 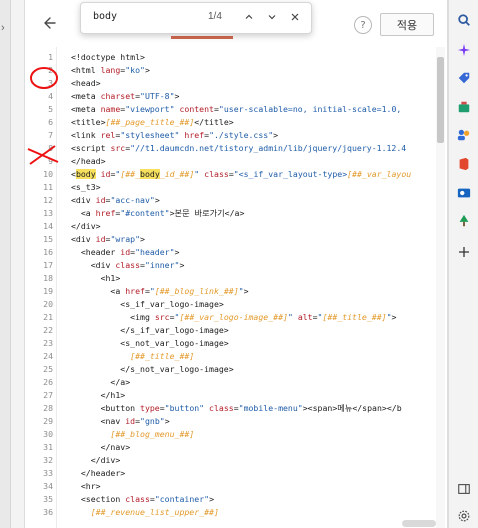 I want to click on line-number: 24, so click(x=48, y=356).